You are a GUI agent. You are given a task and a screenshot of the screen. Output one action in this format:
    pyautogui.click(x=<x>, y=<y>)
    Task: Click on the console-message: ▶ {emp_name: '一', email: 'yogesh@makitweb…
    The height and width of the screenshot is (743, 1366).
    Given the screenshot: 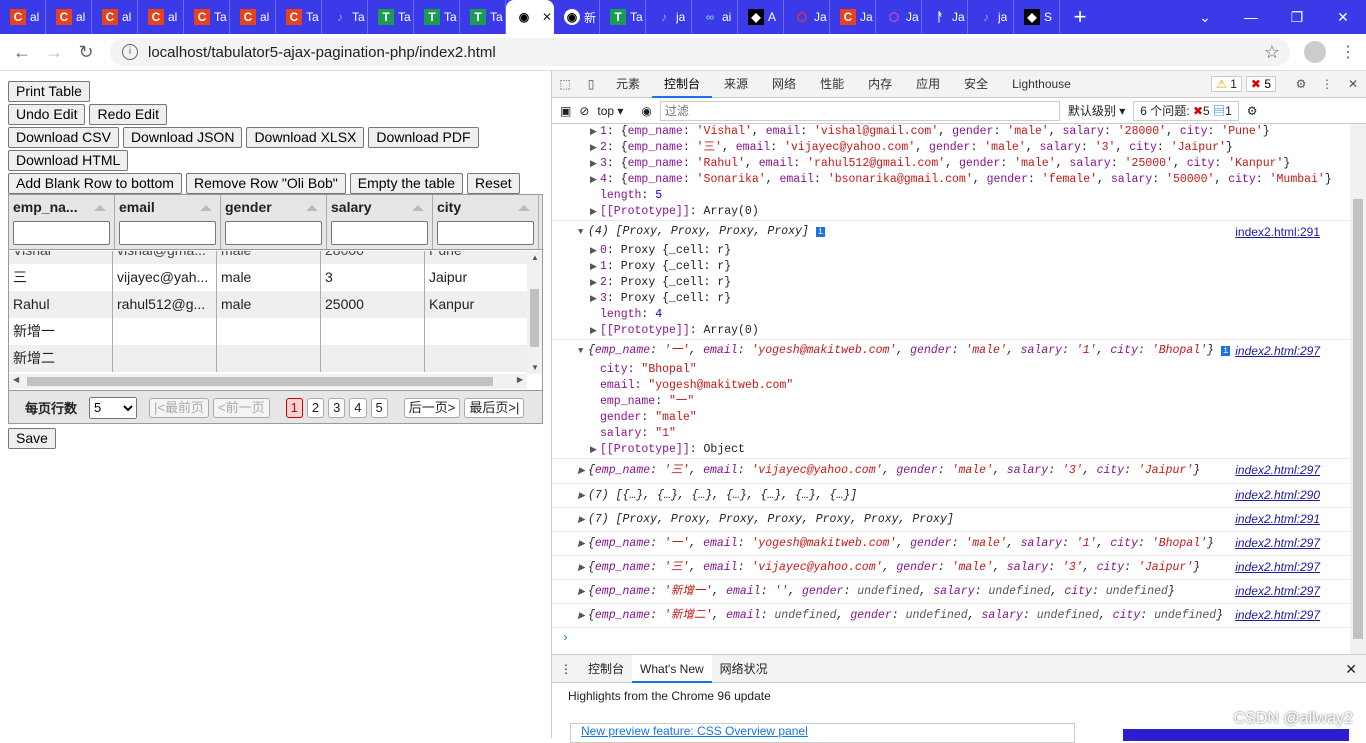 What is the action you would take?
    pyautogui.click(x=951, y=543)
    